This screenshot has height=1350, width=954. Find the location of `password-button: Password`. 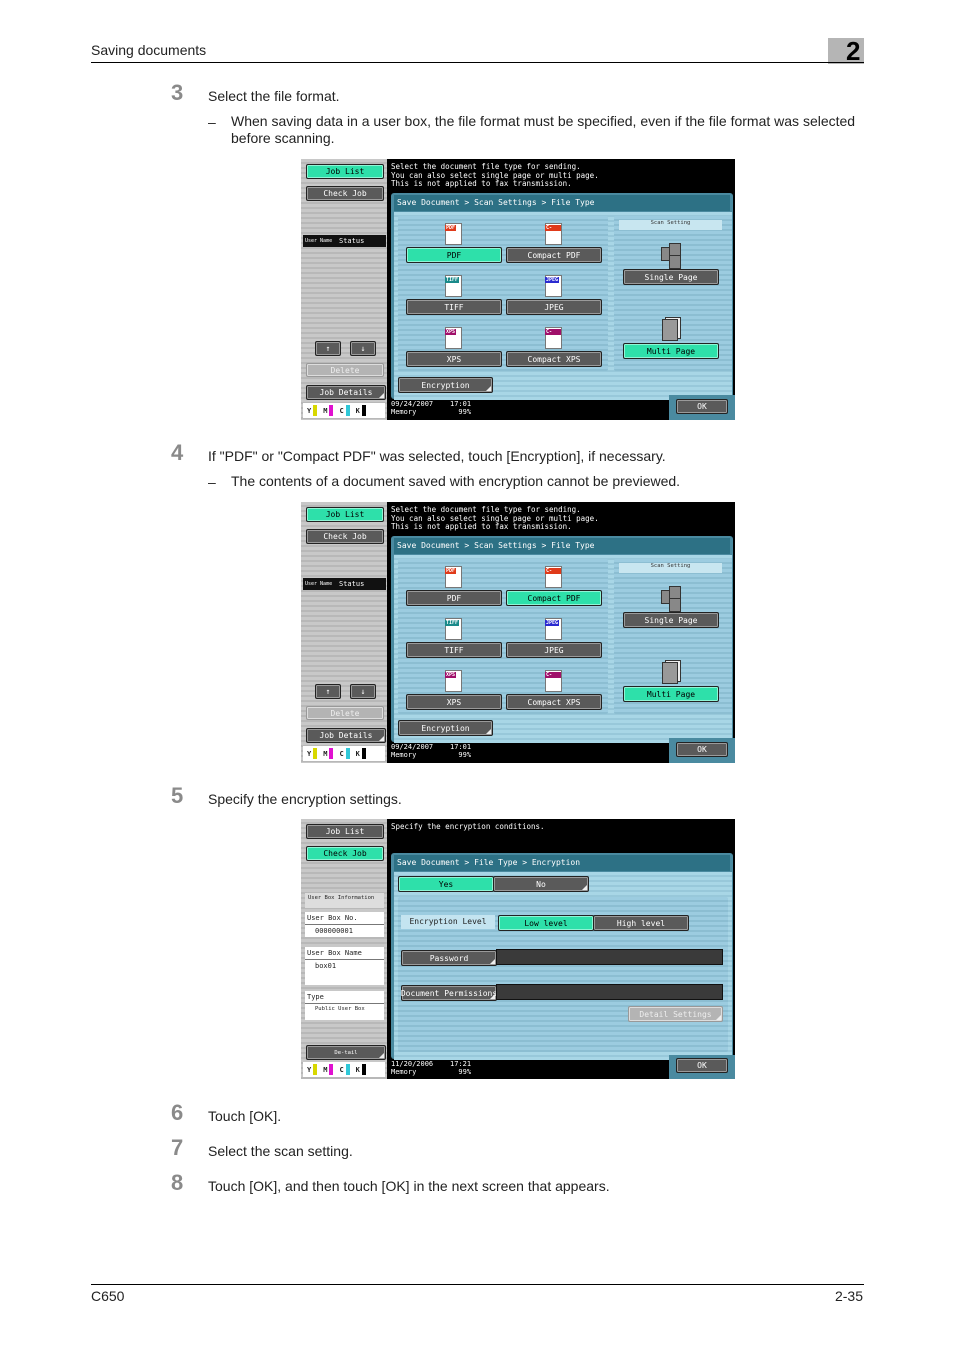

password-button: Password is located at coordinates (449, 958).